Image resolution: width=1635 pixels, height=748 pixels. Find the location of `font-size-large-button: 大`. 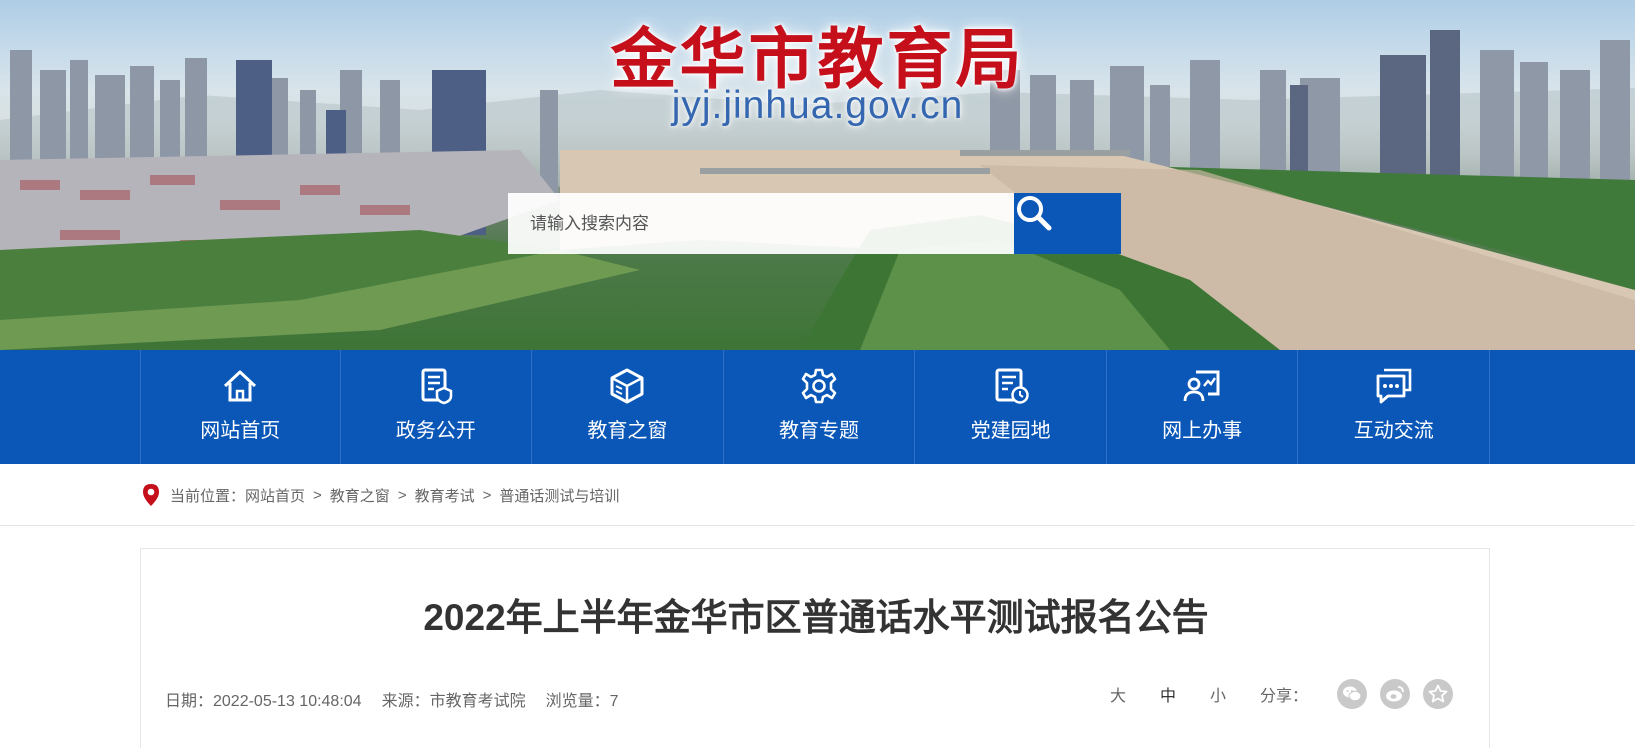

font-size-large-button: 大 is located at coordinates (1118, 694).